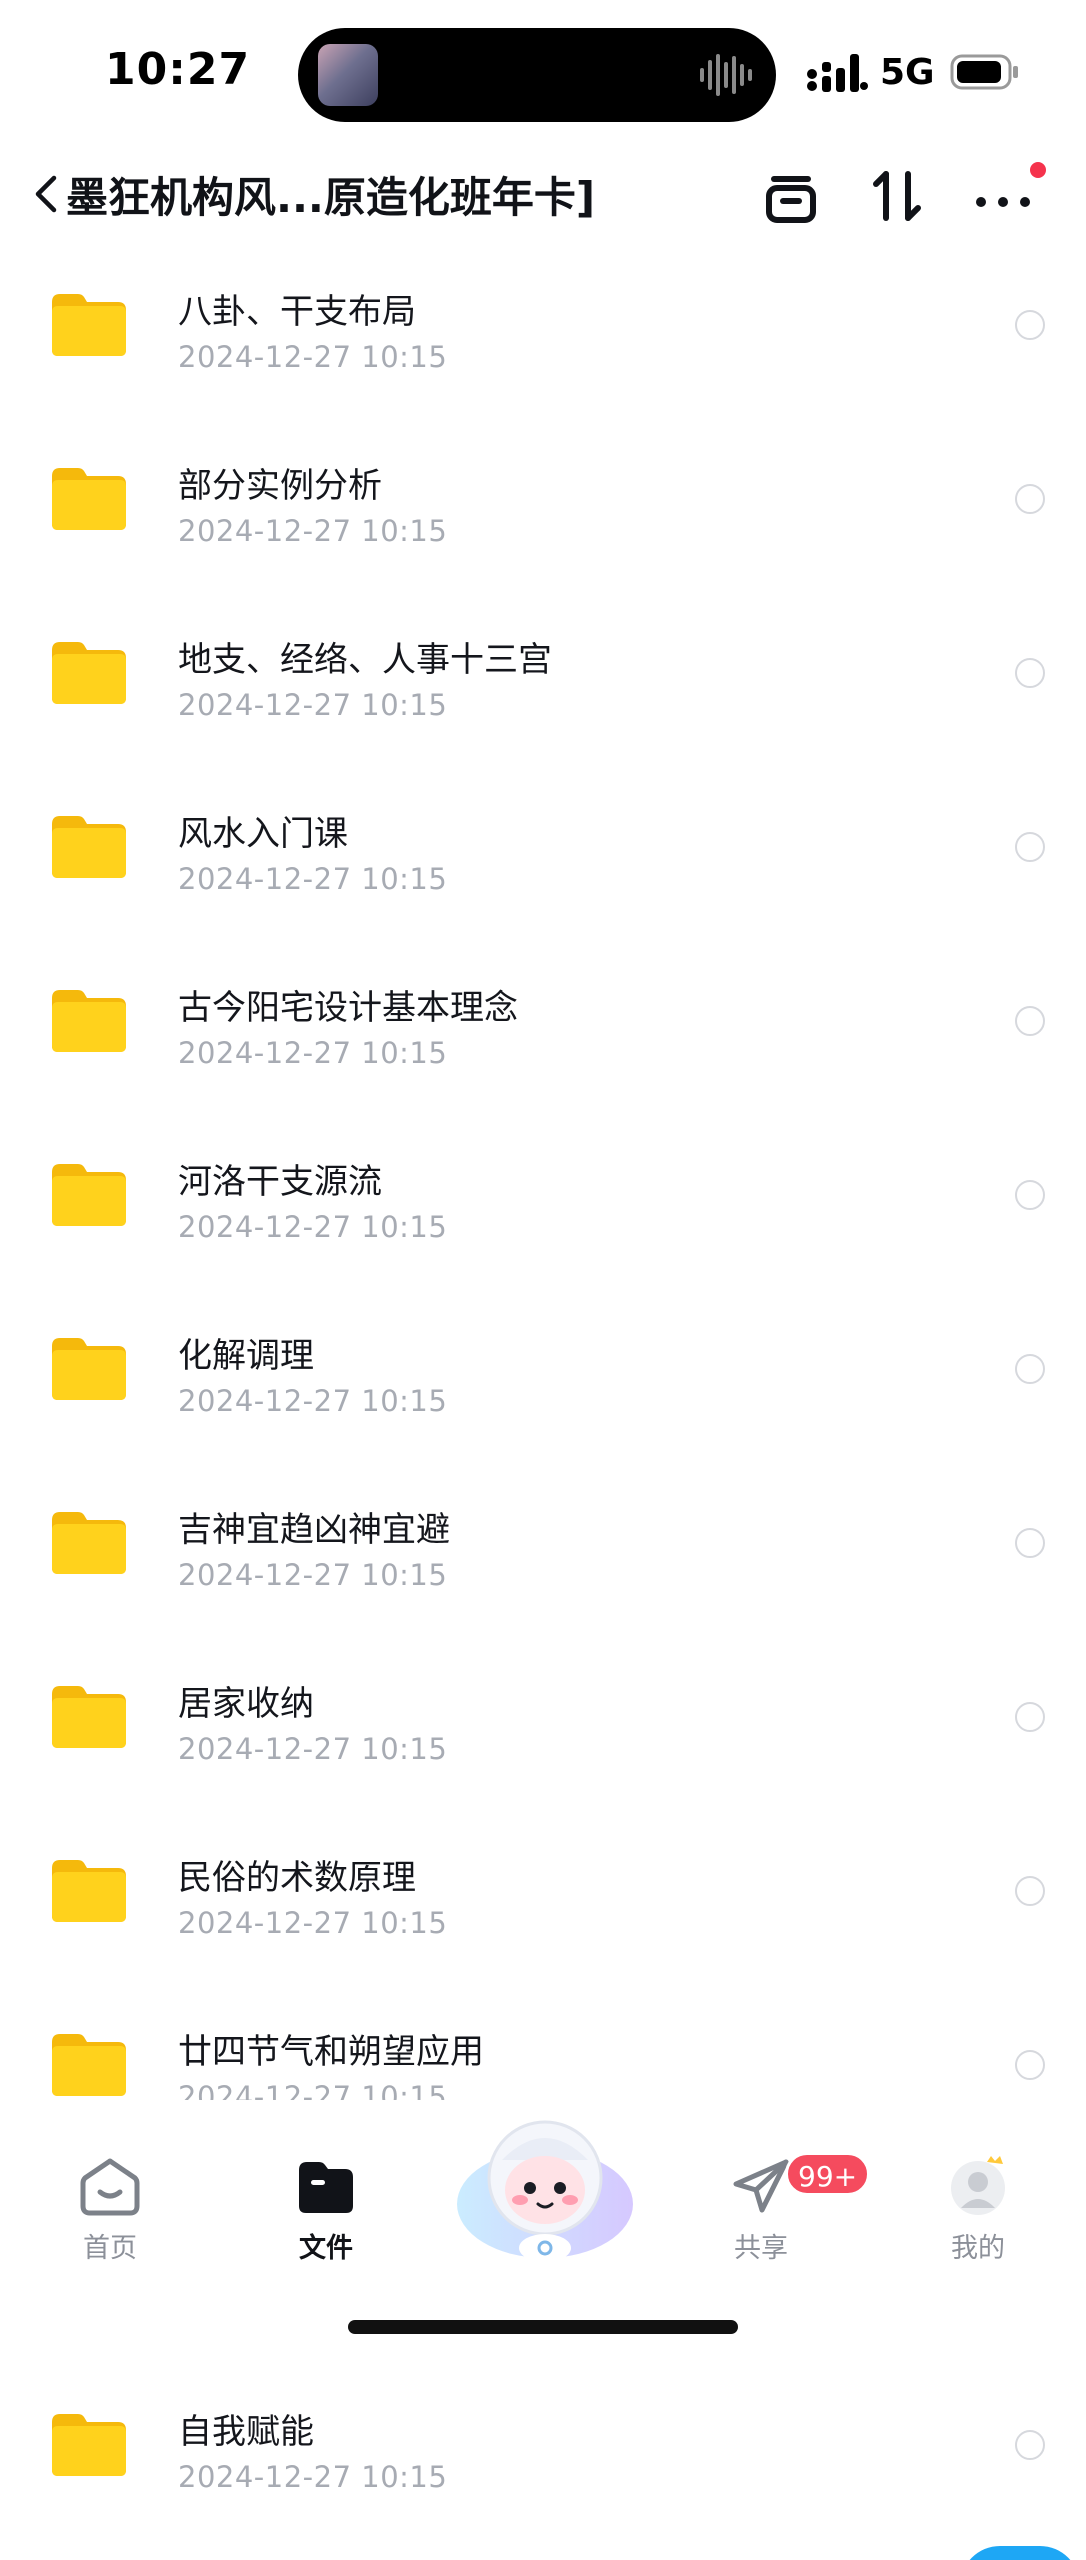 The height and width of the screenshot is (2560, 1086). Describe the element at coordinates (280, 1182) in the screenshot. I see `file-name: 河洛干支源流` at that location.